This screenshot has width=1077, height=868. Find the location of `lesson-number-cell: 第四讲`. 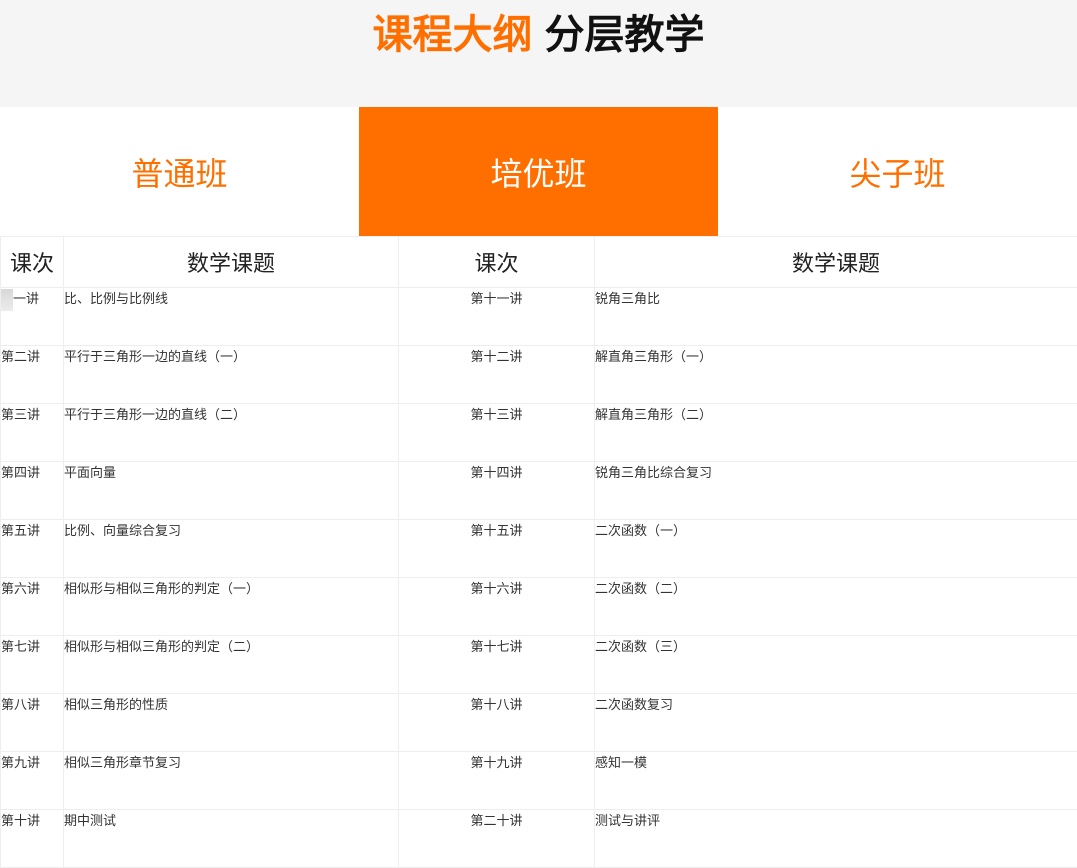

lesson-number-cell: 第四讲 is located at coordinates (32, 491).